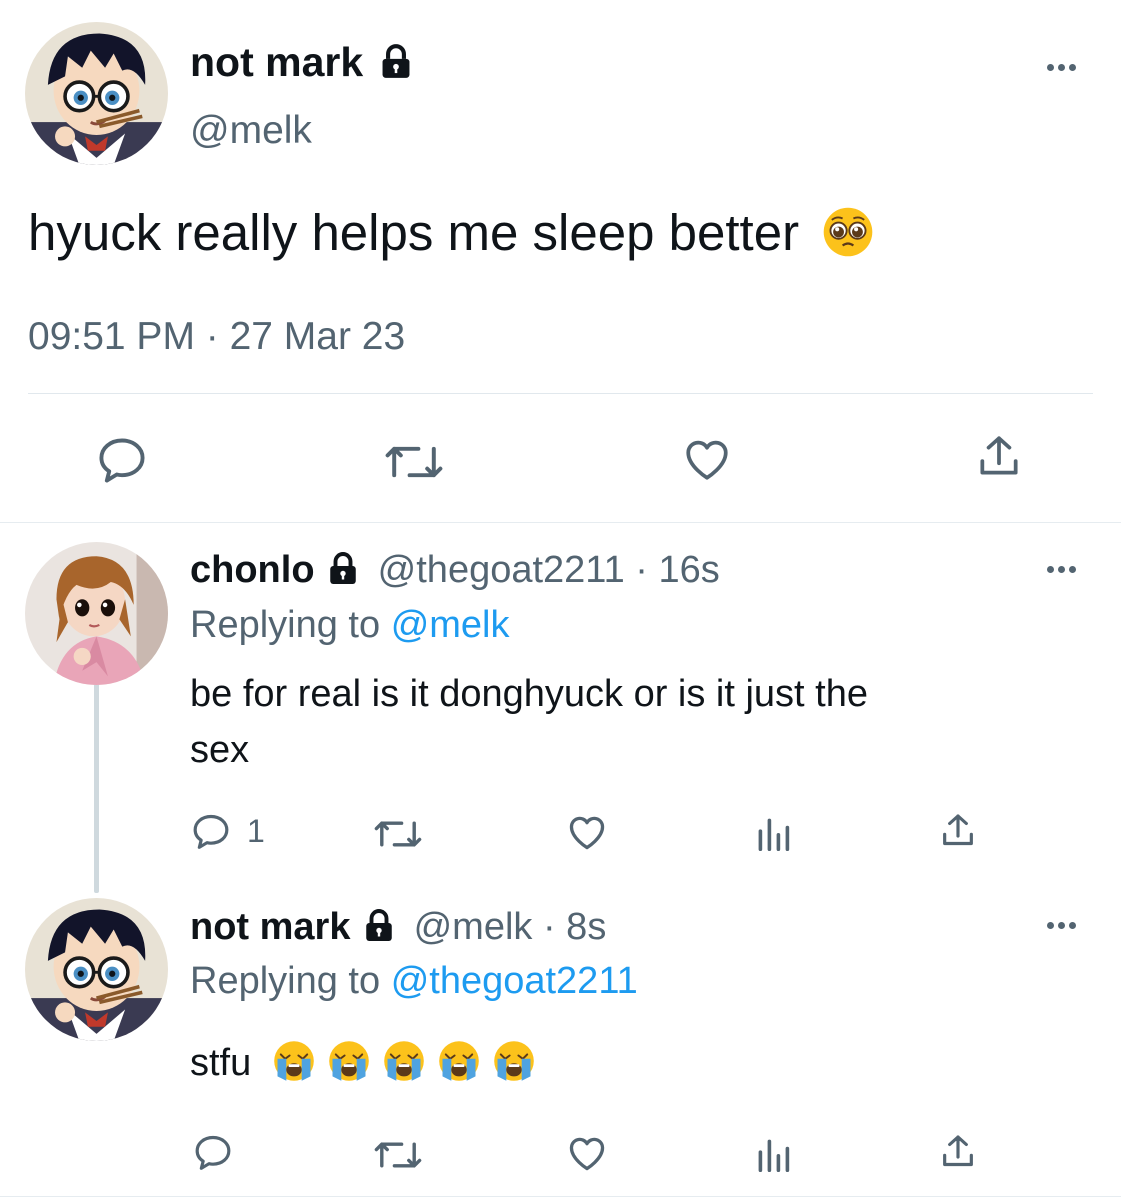 The height and width of the screenshot is (1200, 1121). Describe the element at coordinates (277, 62) in the screenshot. I see `display-name-text: not mark` at that location.